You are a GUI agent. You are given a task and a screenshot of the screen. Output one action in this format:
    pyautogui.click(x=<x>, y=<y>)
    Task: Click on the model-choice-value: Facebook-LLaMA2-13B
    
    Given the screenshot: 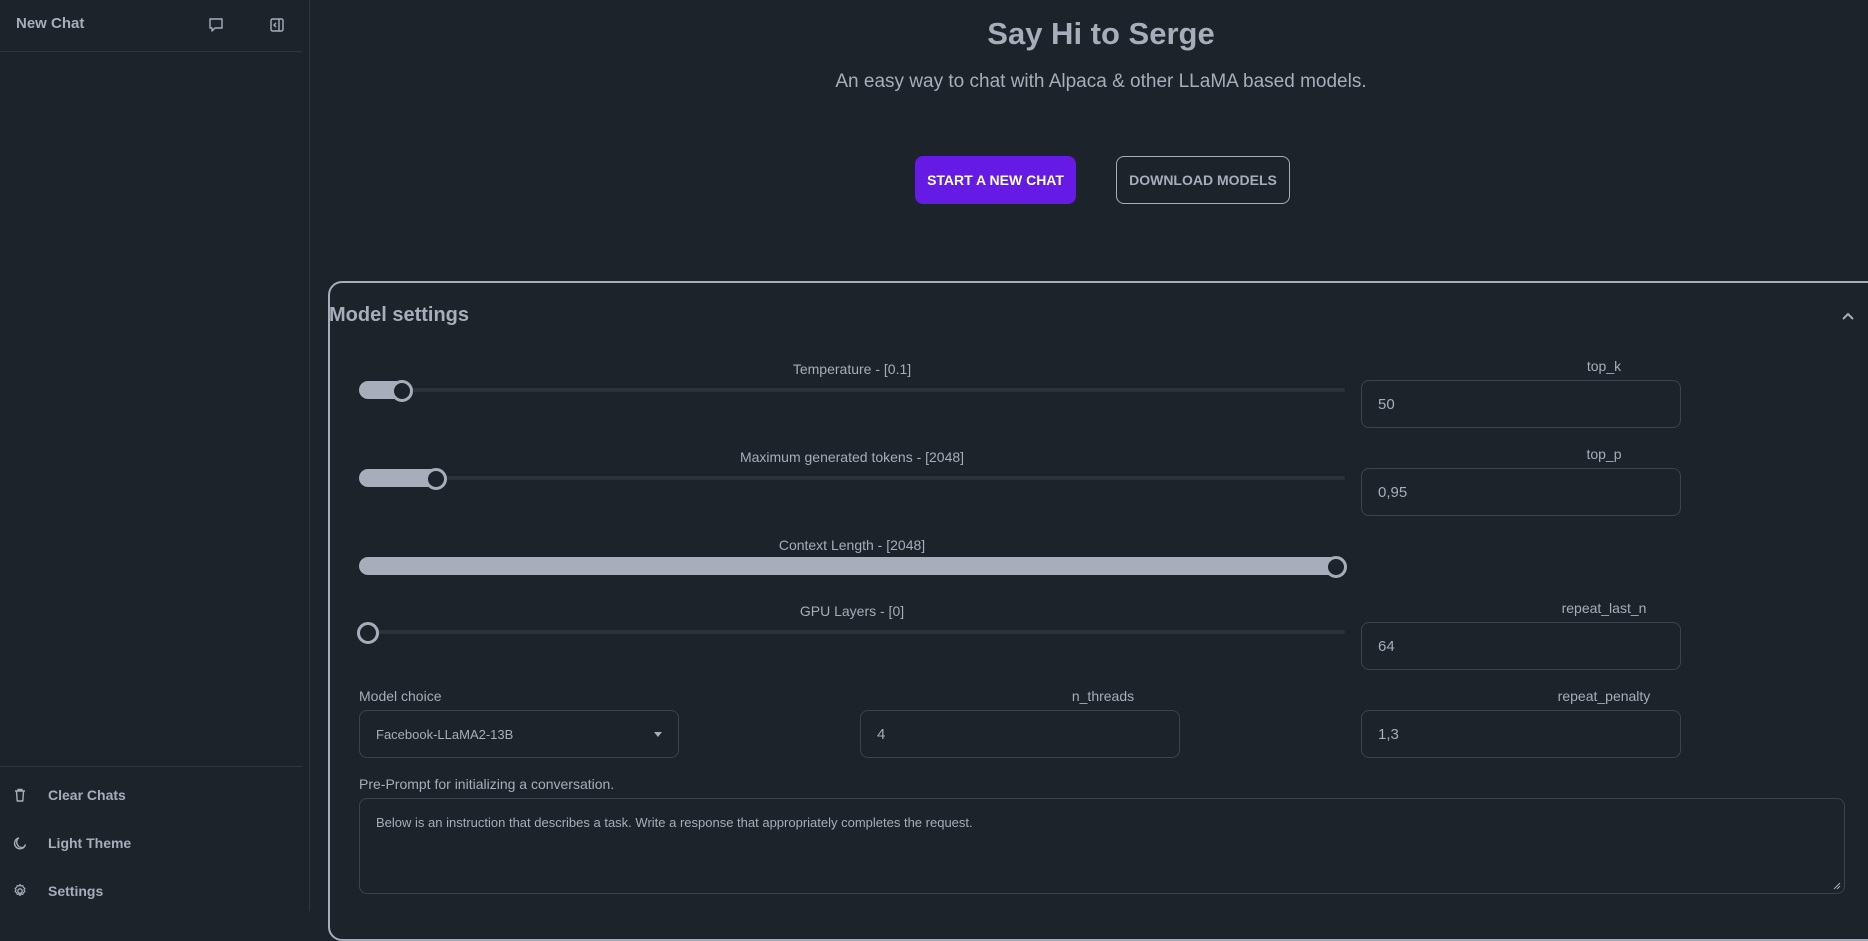 What is the action you would take?
    pyautogui.click(x=445, y=734)
    